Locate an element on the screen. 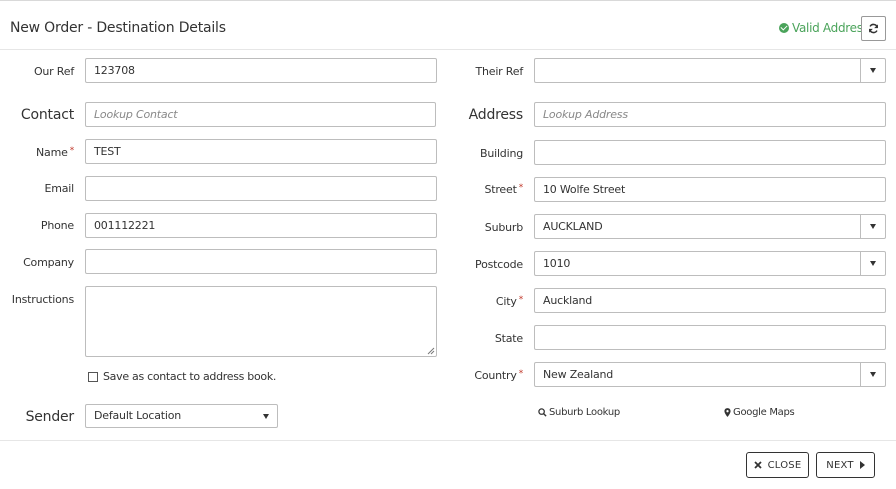 The image size is (896, 489). suburb-lookup-link: Suburb Lookup is located at coordinates (579, 412).